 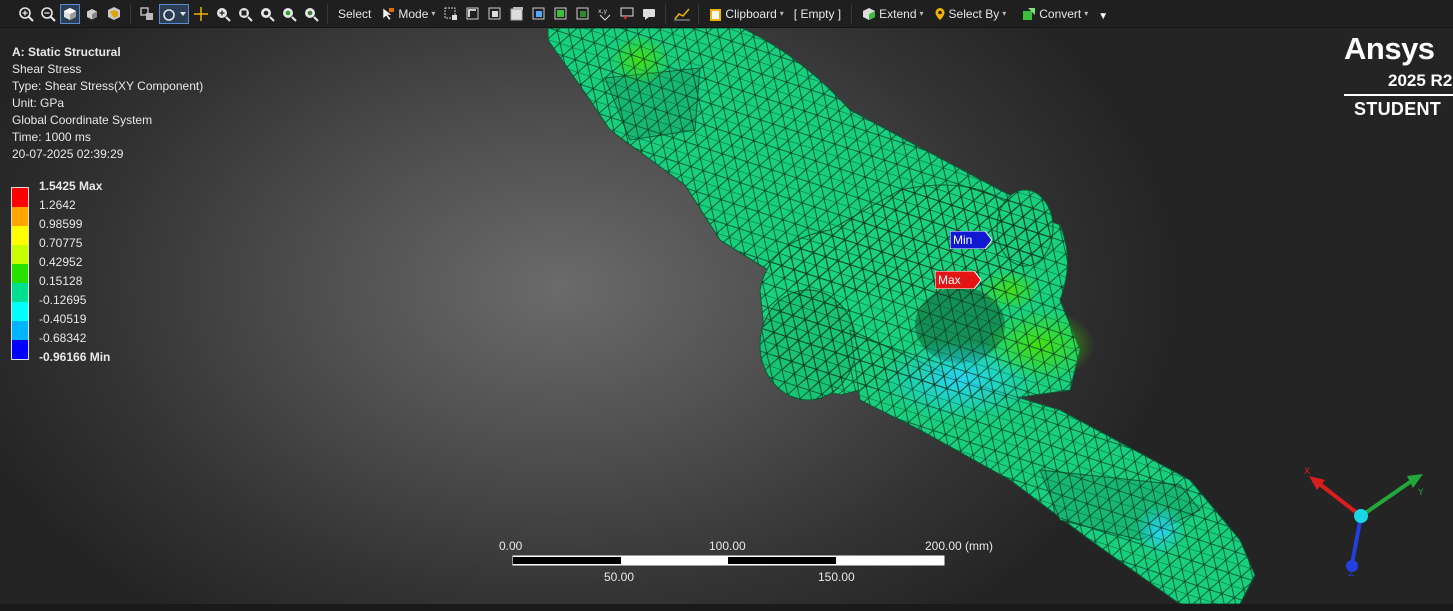 I want to click on coordinate-triad: X Y Z, so click(x=1365, y=506).